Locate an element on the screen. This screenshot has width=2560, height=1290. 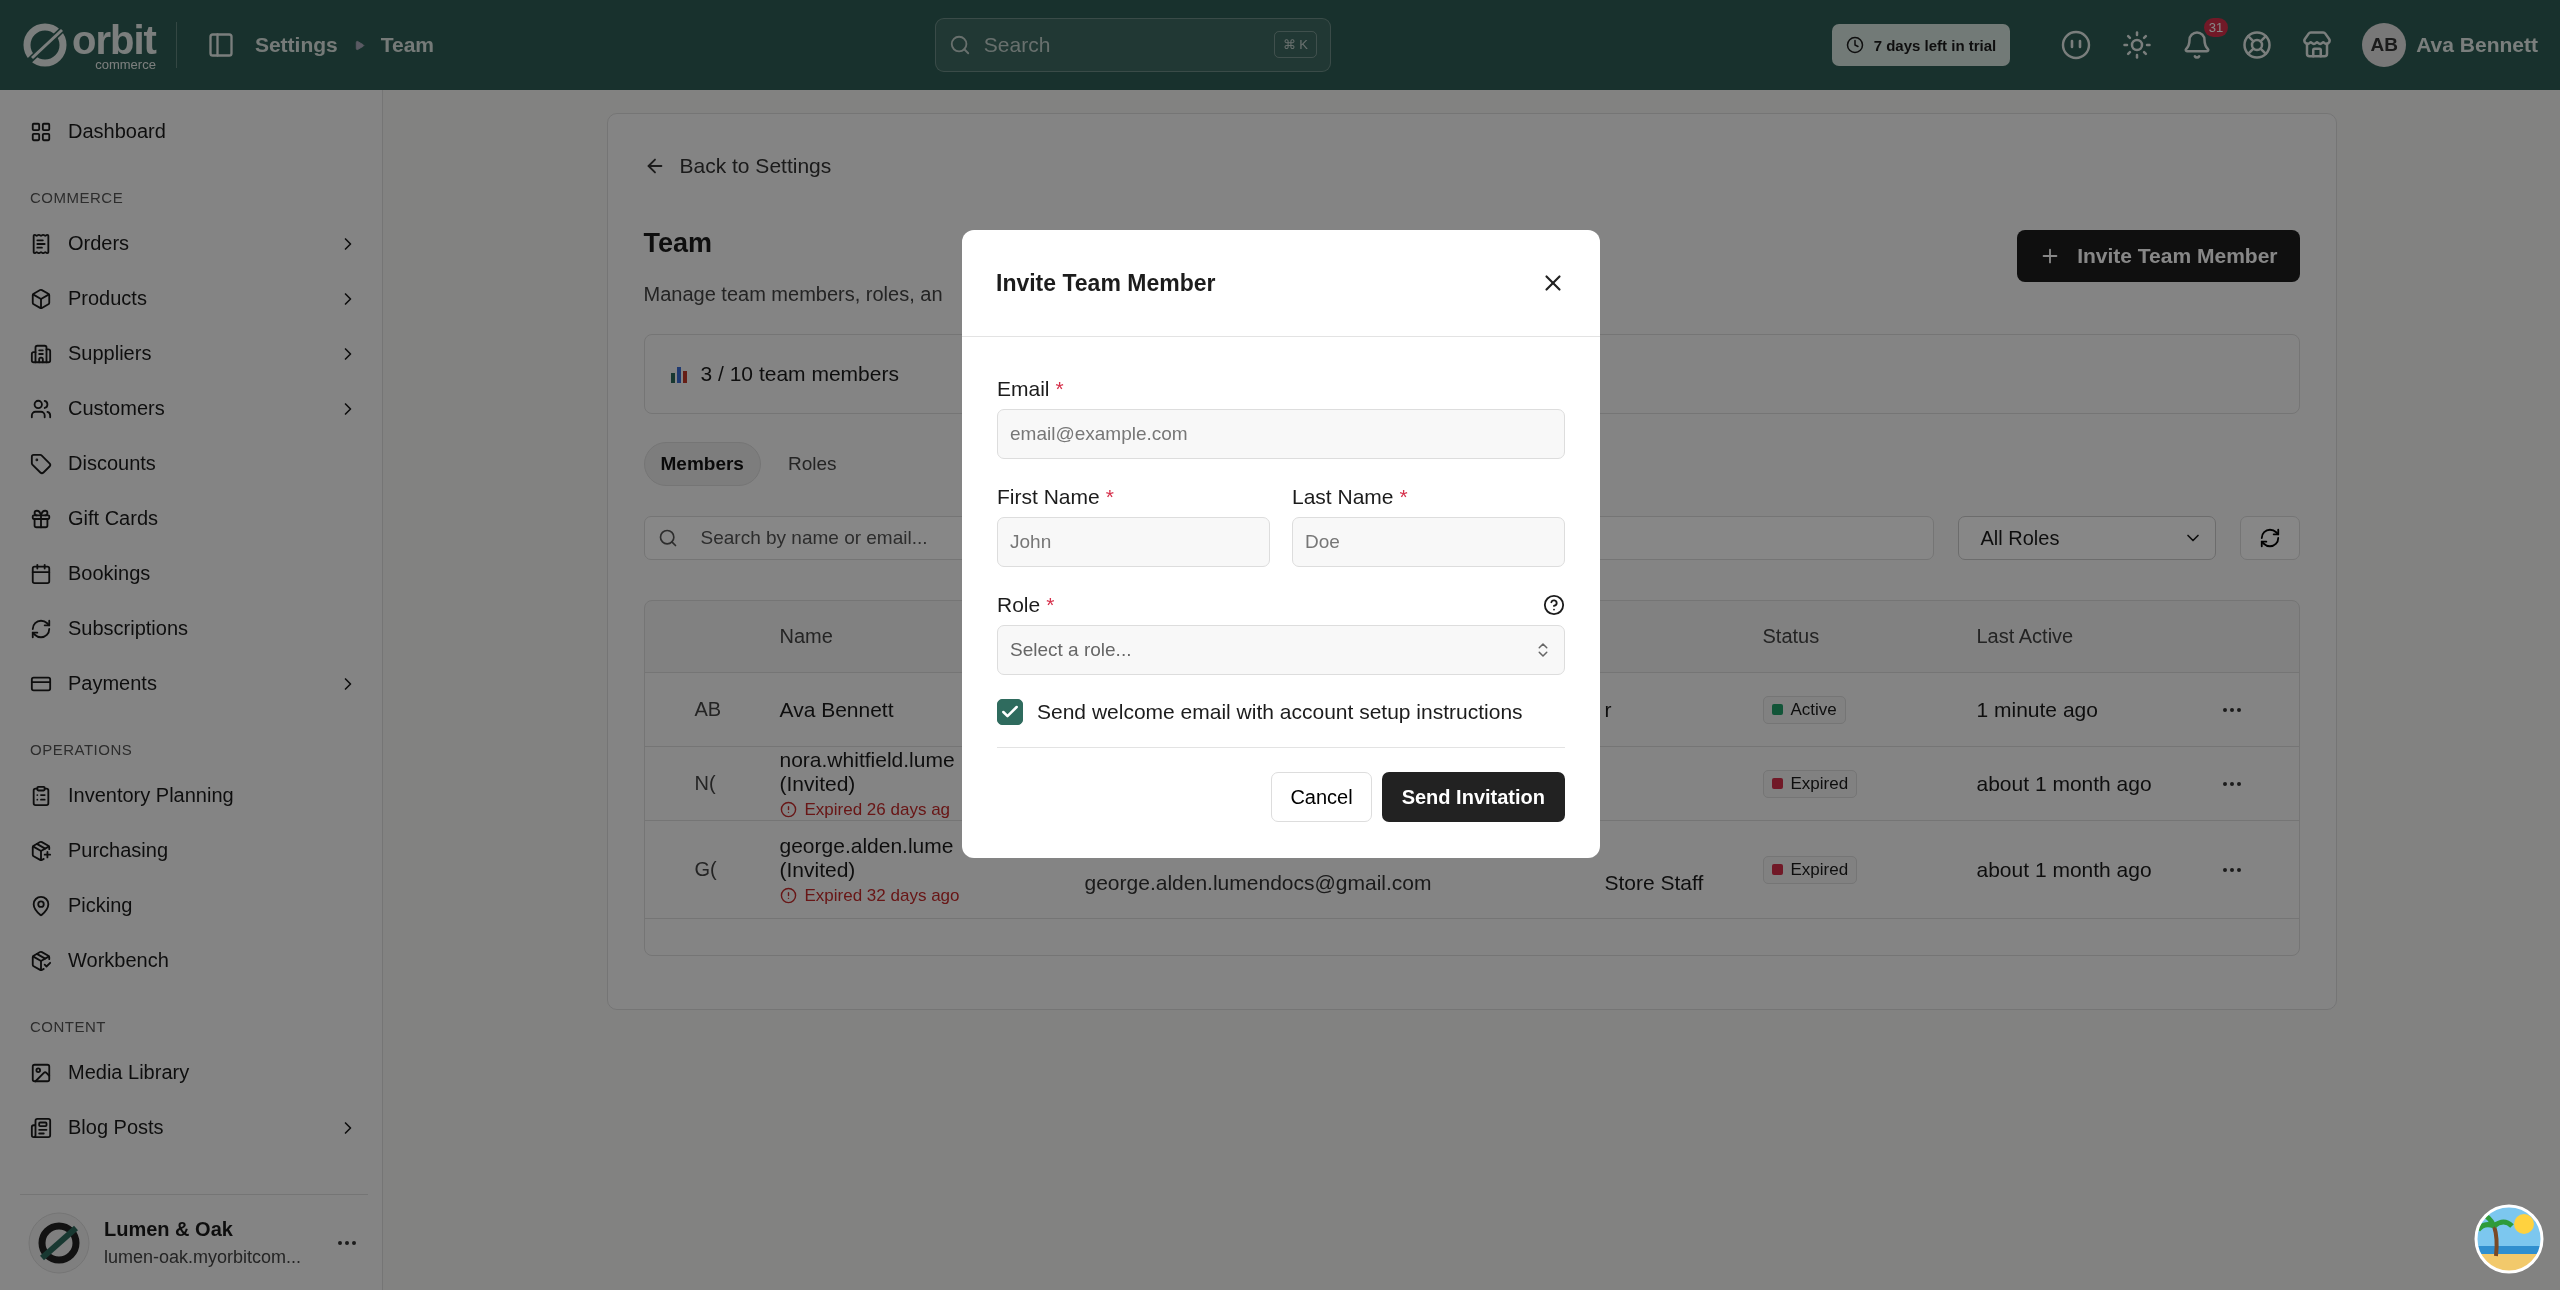
last-active: 1 minute ago is located at coordinates (2037, 709).